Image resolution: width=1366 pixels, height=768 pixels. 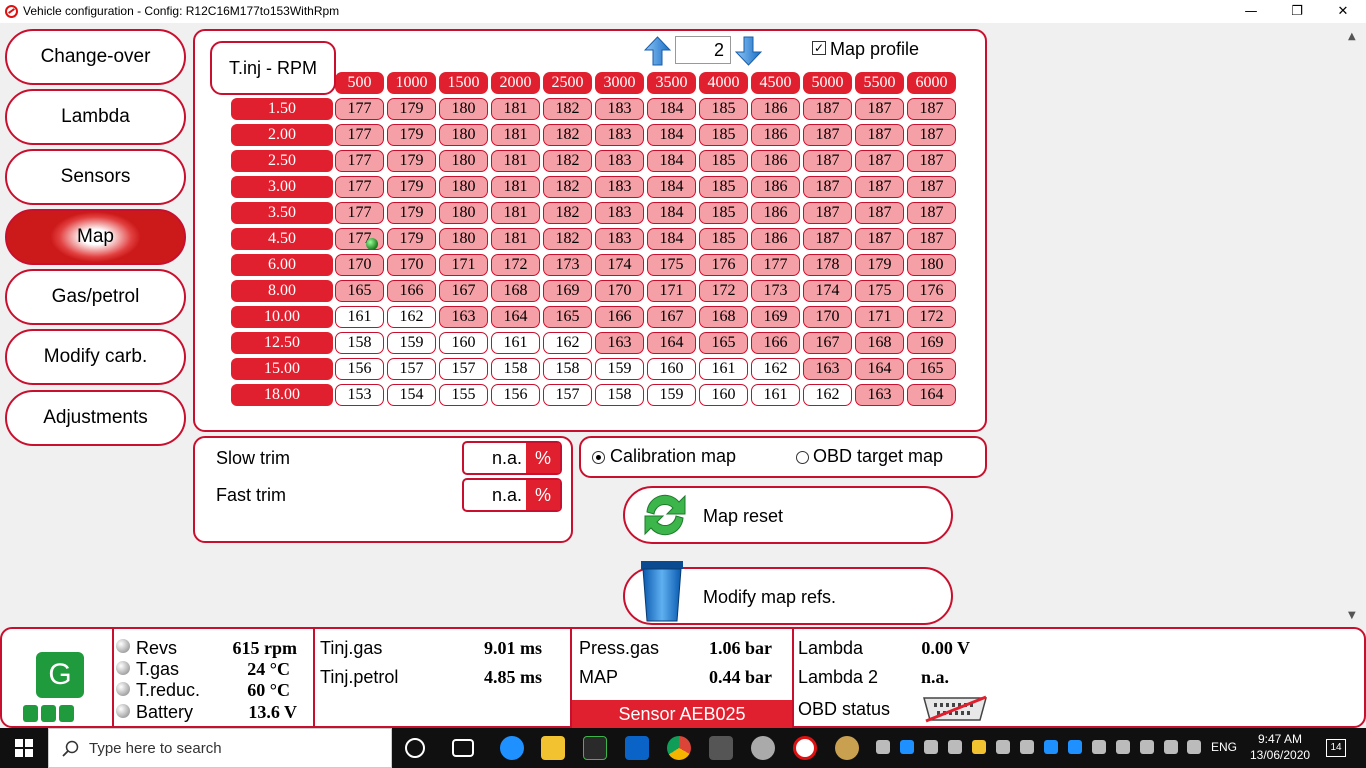 I want to click on sidebar-item-sensors: Sensors, so click(x=95, y=177).